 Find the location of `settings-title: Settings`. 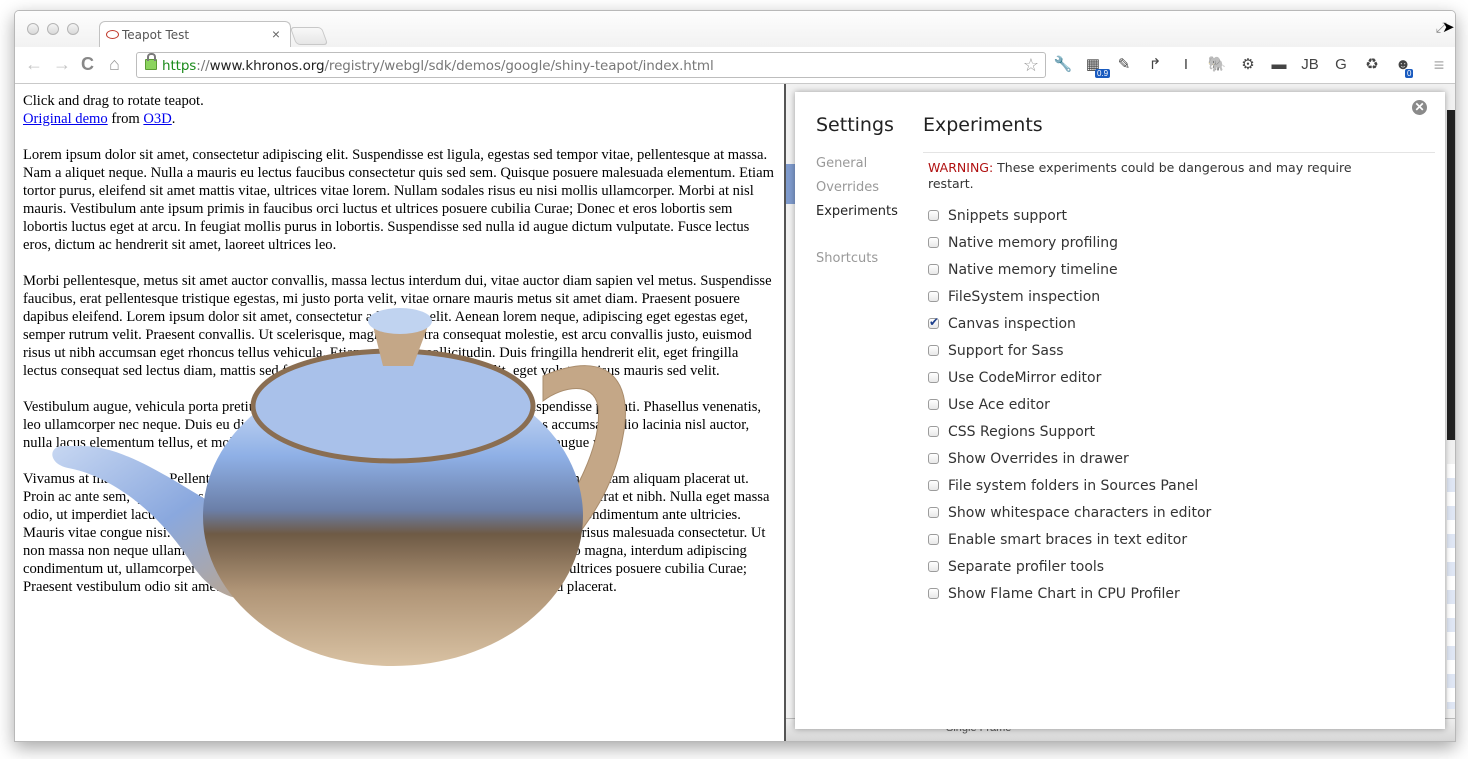

settings-title: Settings is located at coordinates (855, 125).